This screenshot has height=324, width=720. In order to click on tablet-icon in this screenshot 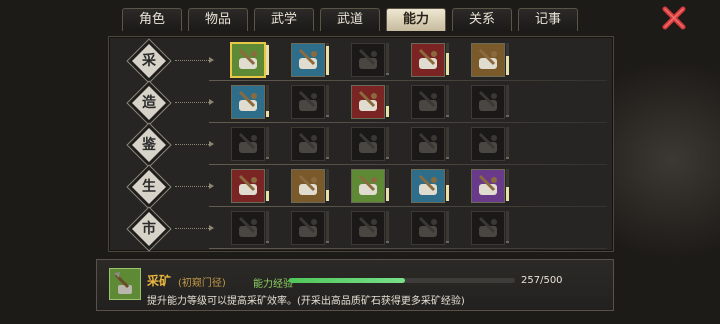, I will do `click(247, 142)`.